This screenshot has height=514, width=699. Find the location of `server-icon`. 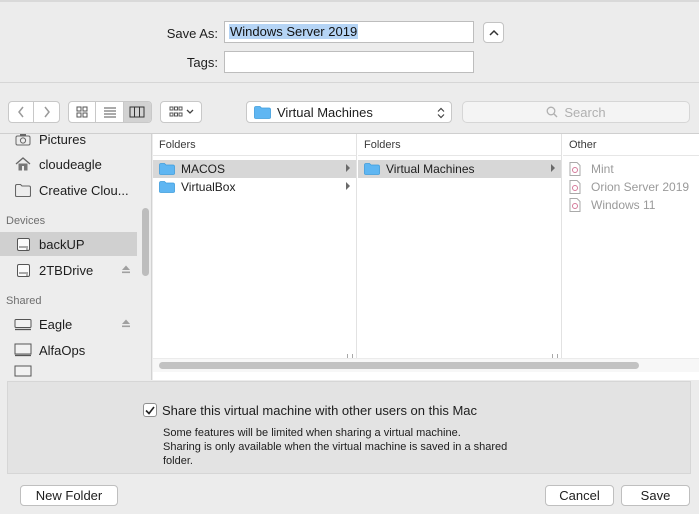

server-icon is located at coordinates (23, 324).